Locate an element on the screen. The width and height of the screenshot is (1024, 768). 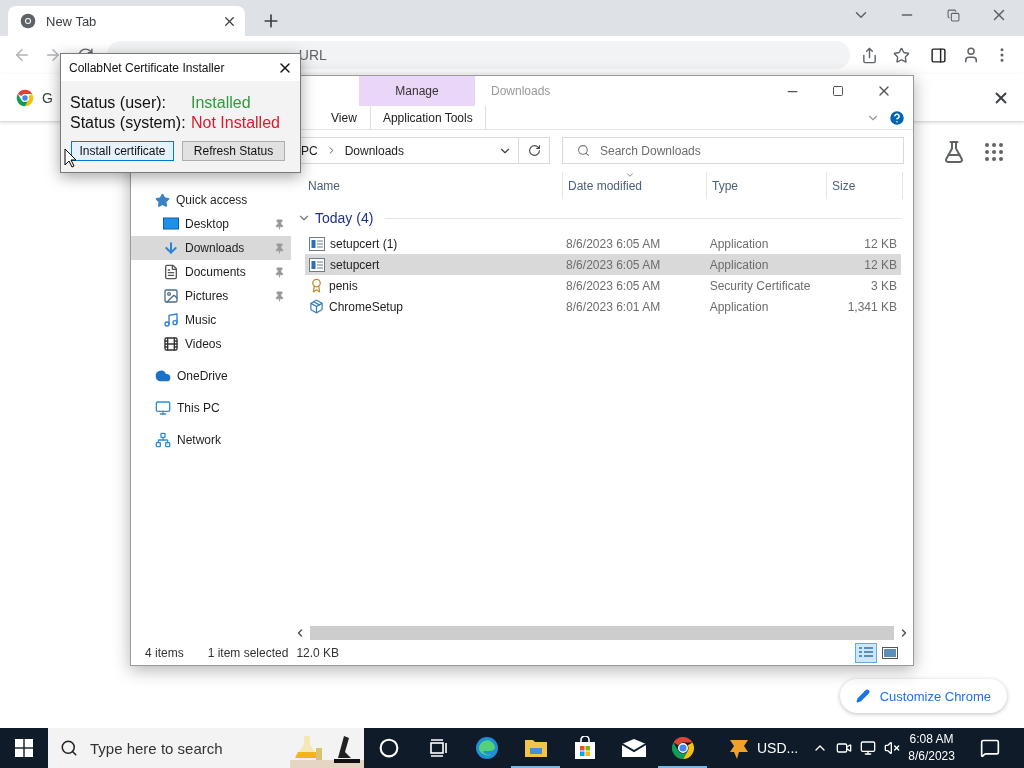
size-cell: 1,341 KB is located at coordinates (872, 306).